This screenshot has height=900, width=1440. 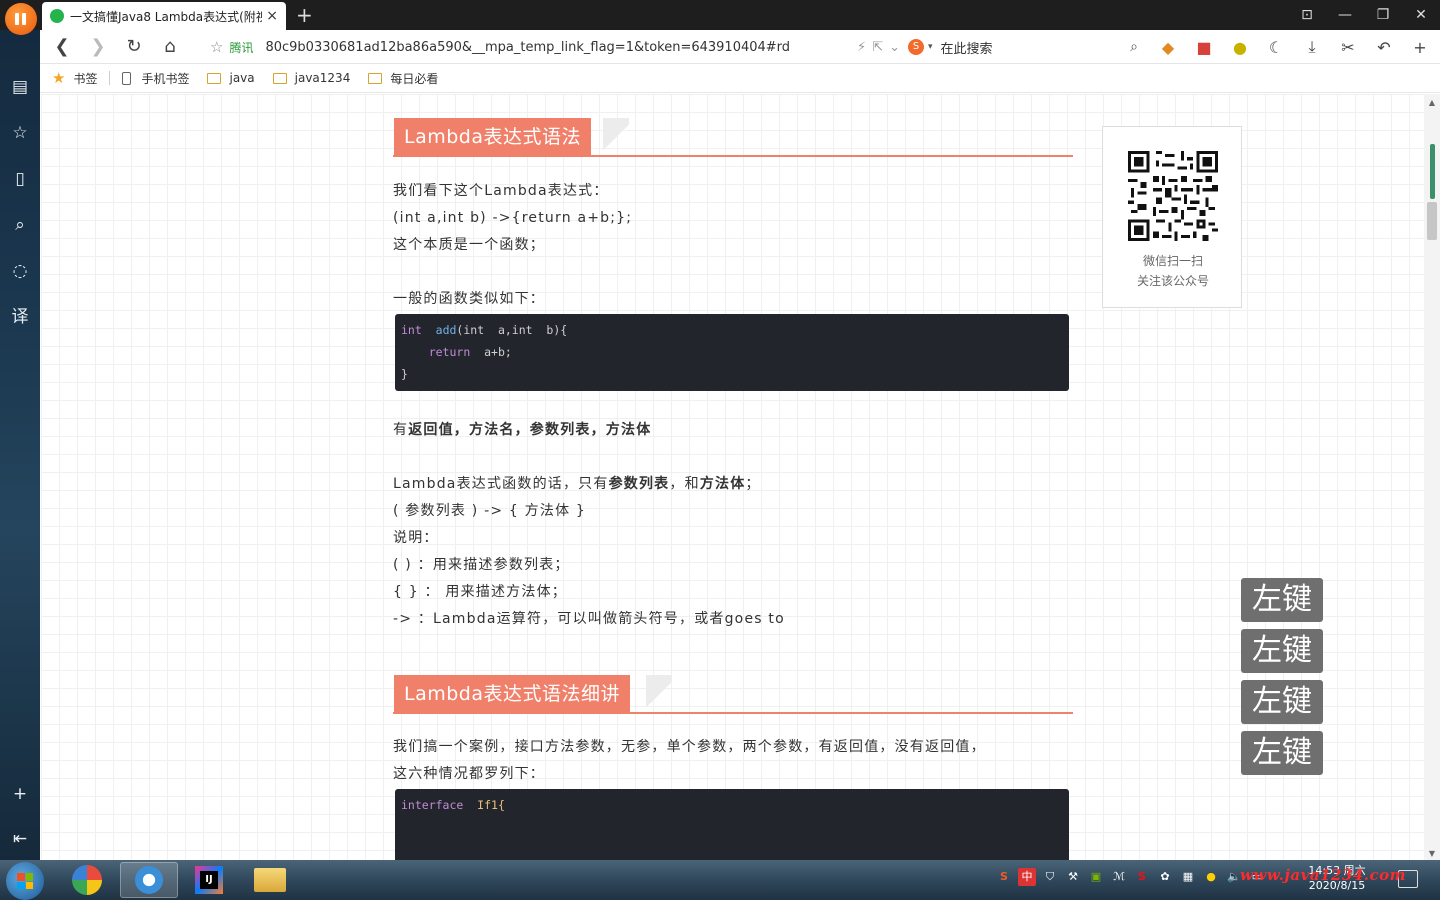 I want to click on taskbar-app-browser, so click(x=149, y=880).